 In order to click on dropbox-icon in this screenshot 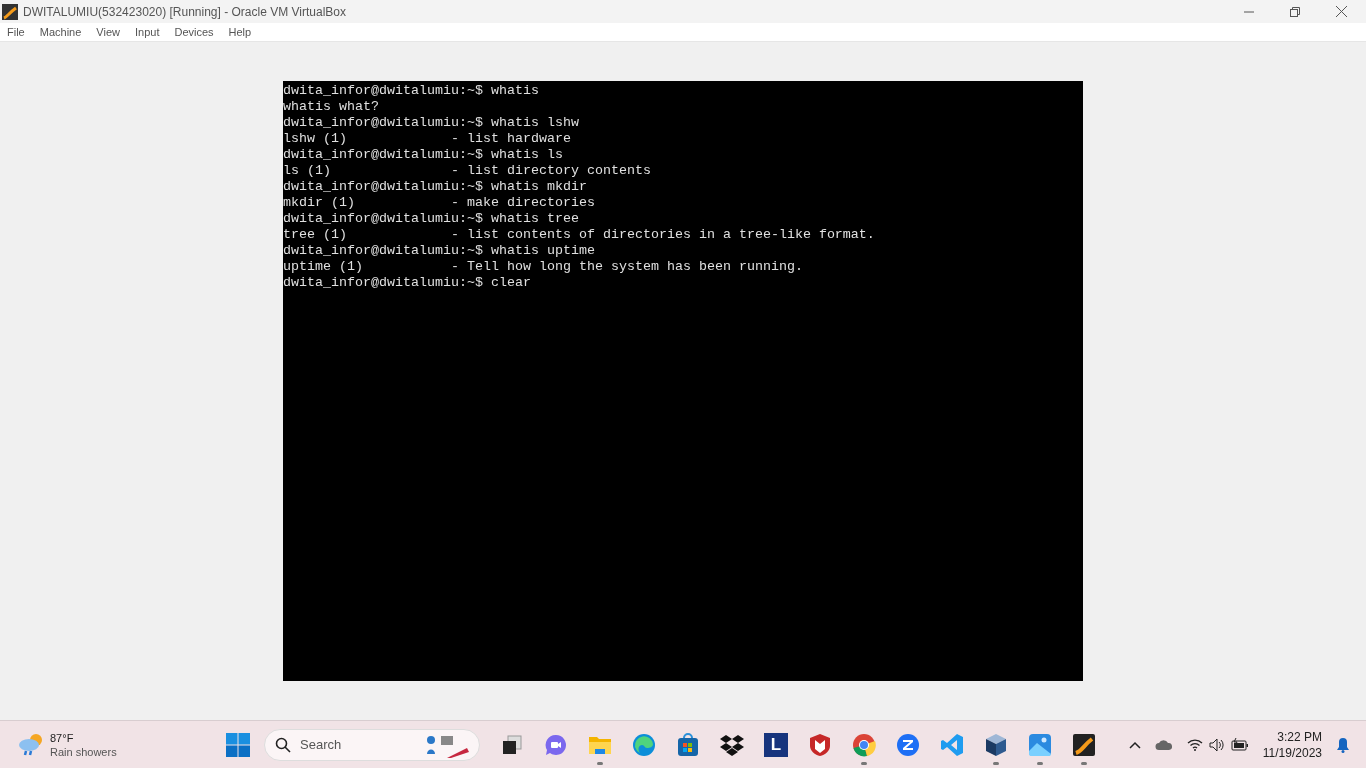, I will do `click(732, 744)`.